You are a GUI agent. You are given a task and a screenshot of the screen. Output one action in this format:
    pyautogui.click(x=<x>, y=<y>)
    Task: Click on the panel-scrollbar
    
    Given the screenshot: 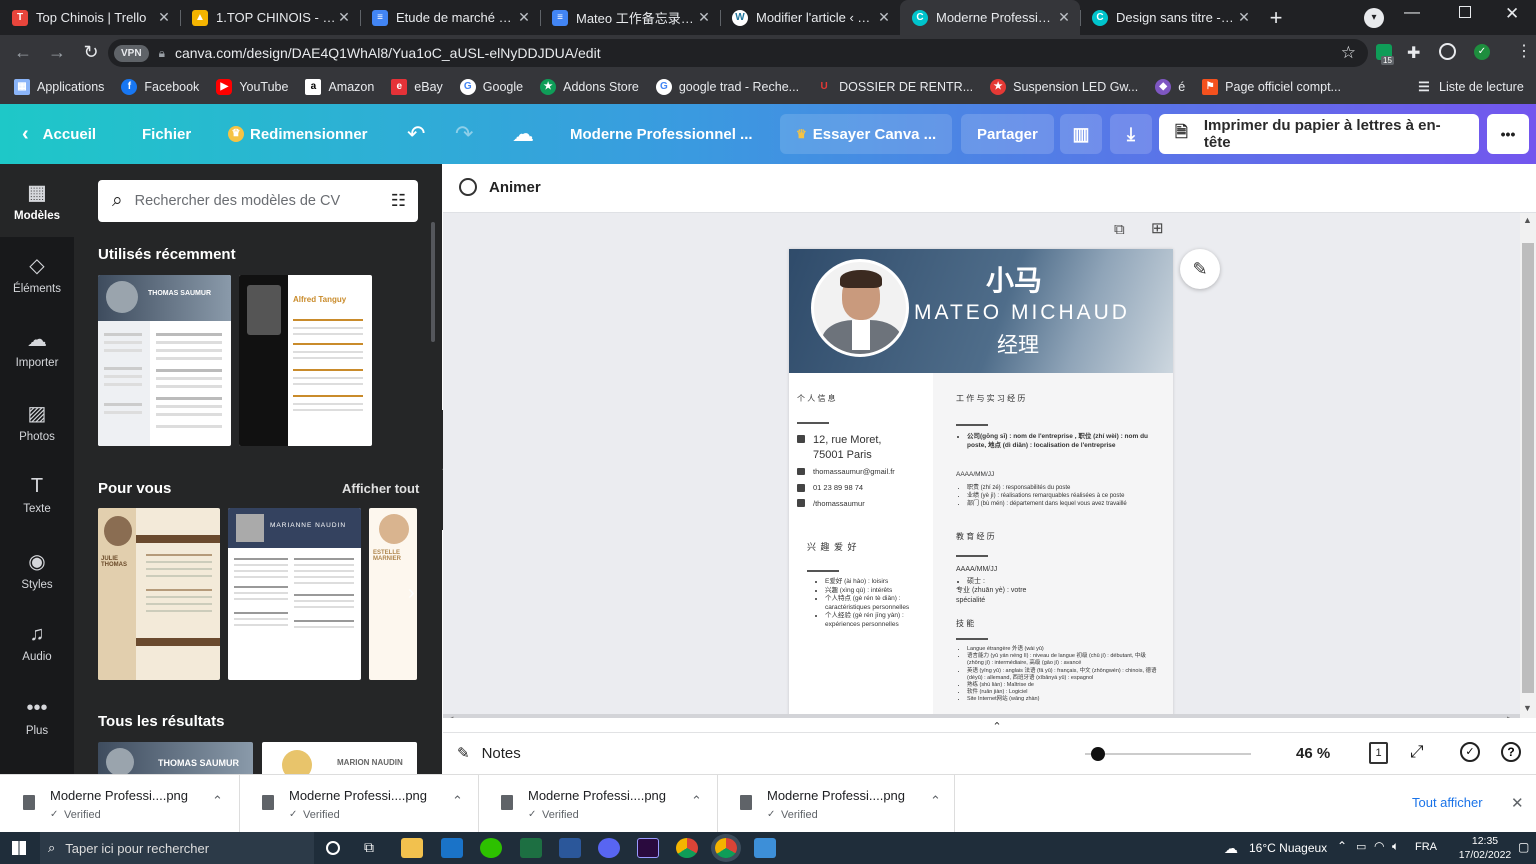 What is the action you would take?
    pyautogui.click(x=433, y=282)
    